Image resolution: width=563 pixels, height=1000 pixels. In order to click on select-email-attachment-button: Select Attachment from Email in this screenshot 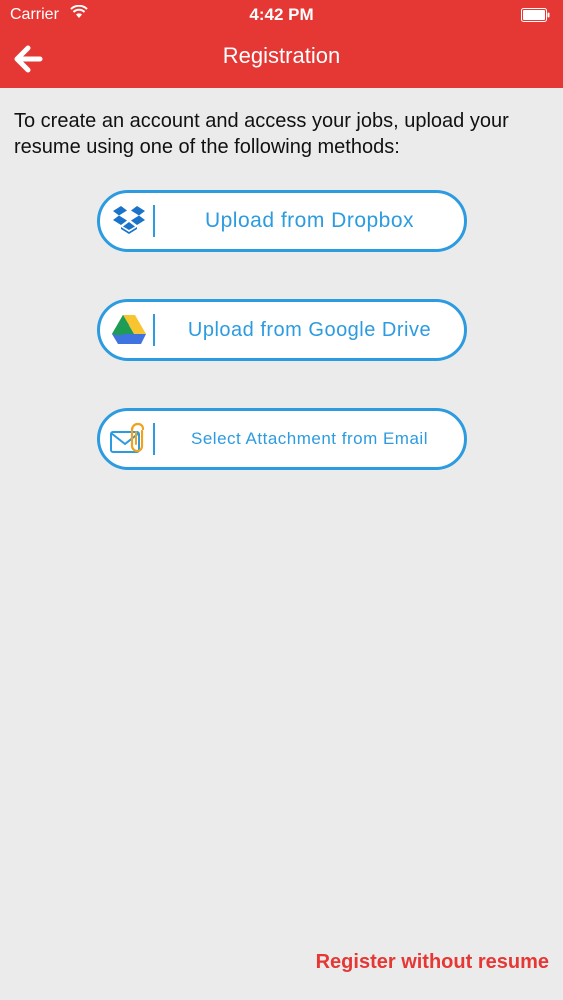, I will do `click(282, 439)`.